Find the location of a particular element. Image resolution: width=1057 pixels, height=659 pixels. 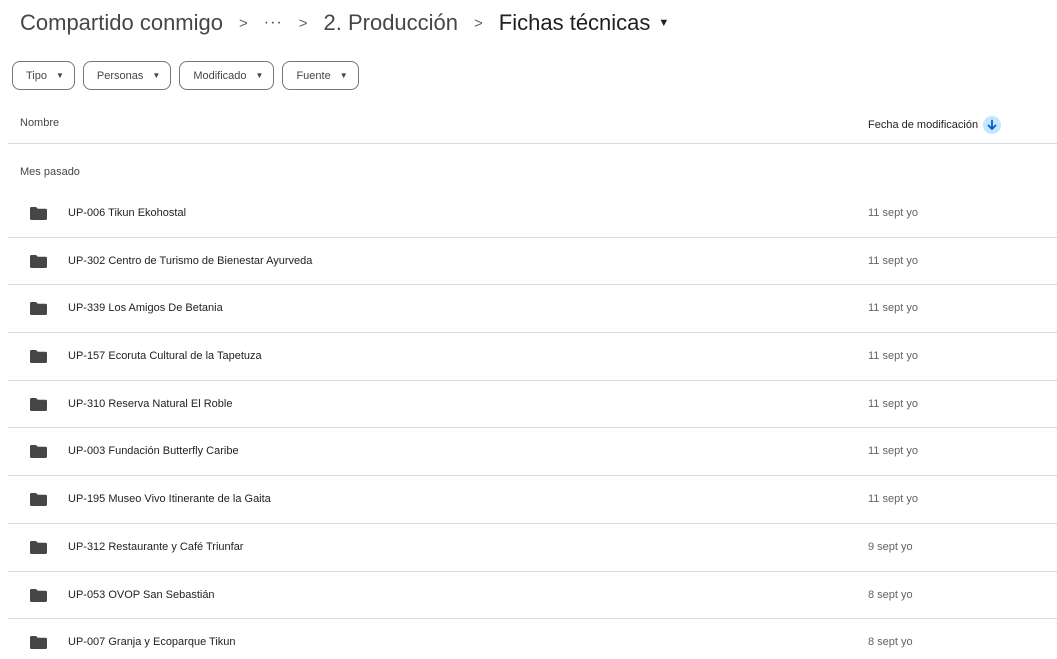

file-name: UP-310 Reserva Natural El Roble is located at coordinates (150, 403).